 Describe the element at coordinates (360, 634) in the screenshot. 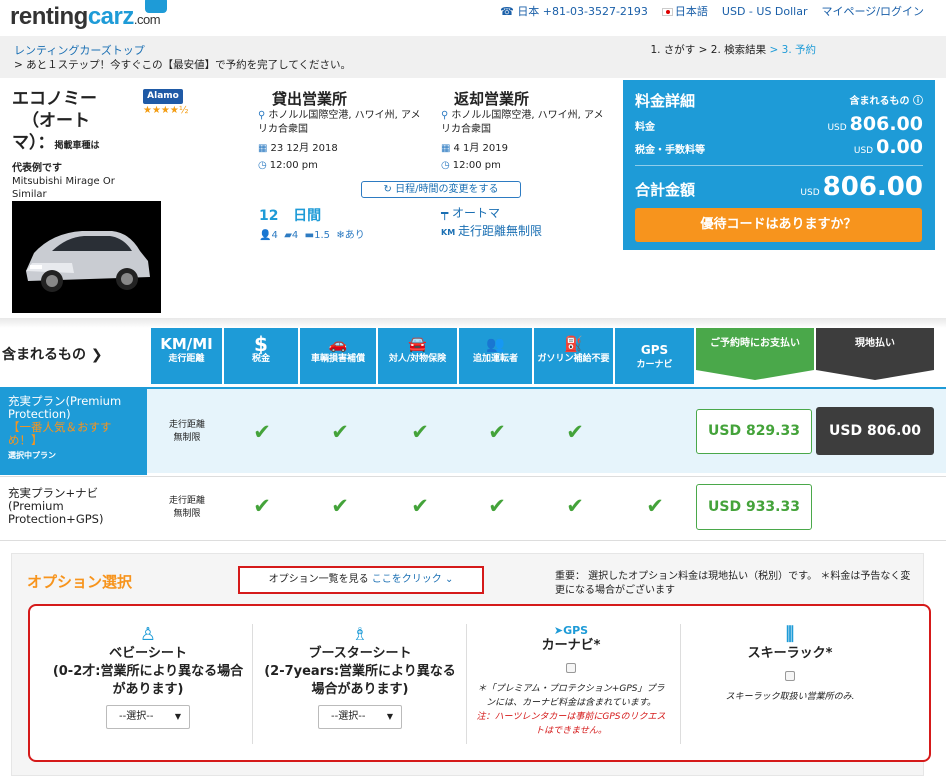

I see `booster-seat-icon: ♗` at that location.